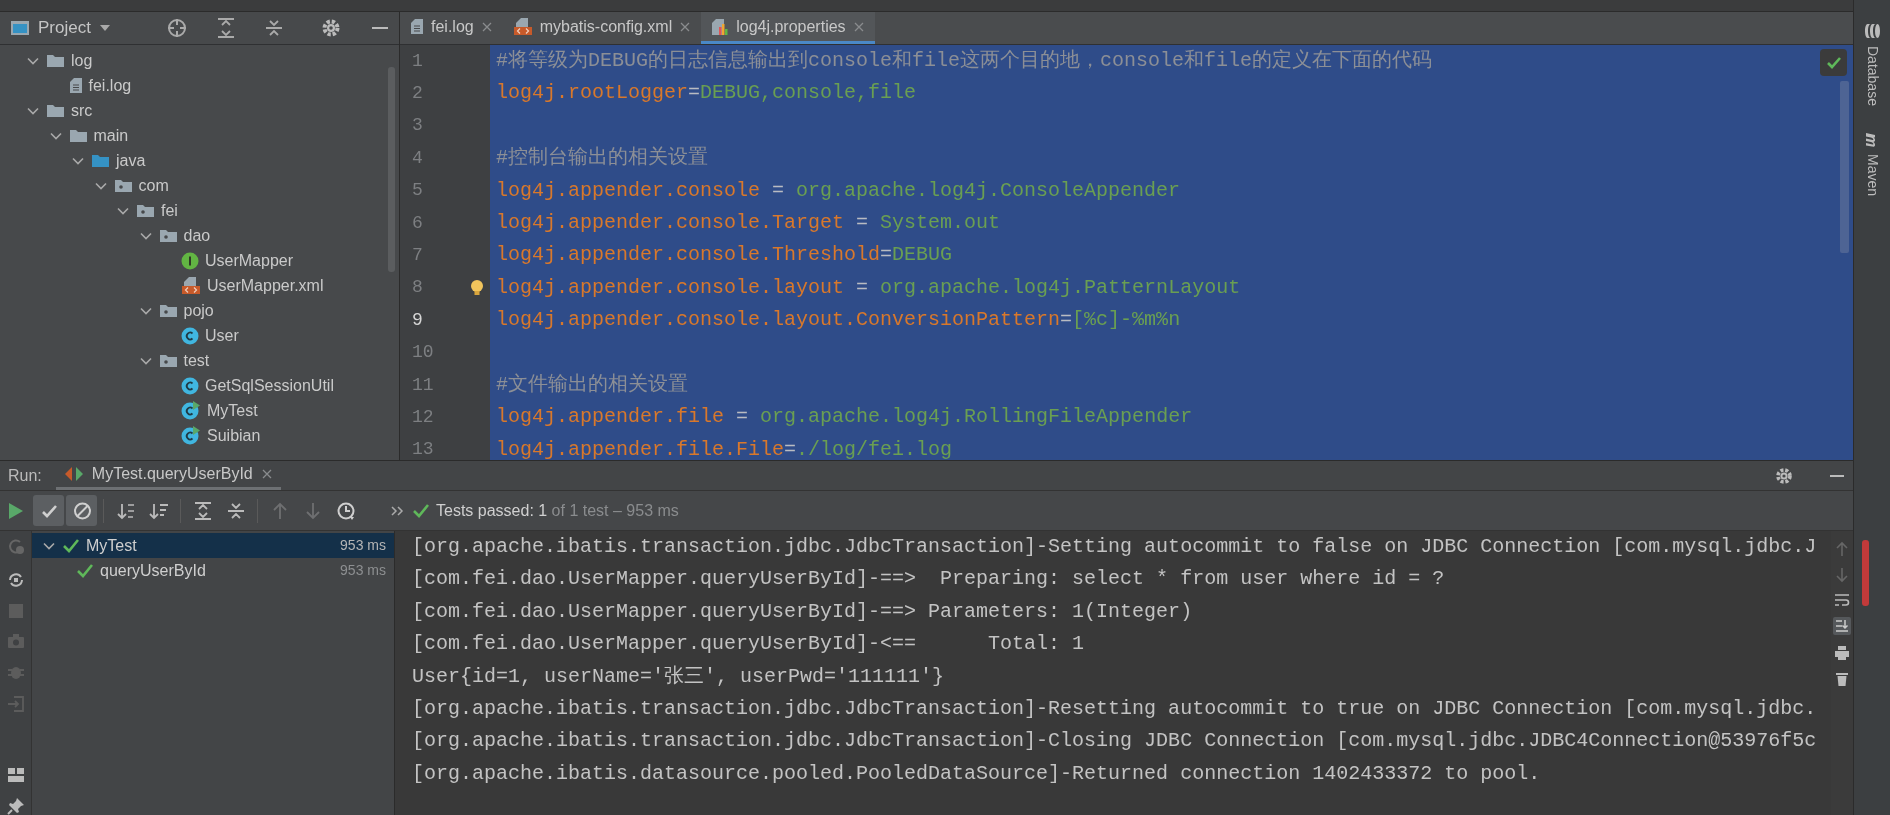 The width and height of the screenshot is (1890, 815). Describe the element at coordinates (1872, 31) in the screenshot. I see `database-icon` at that location.